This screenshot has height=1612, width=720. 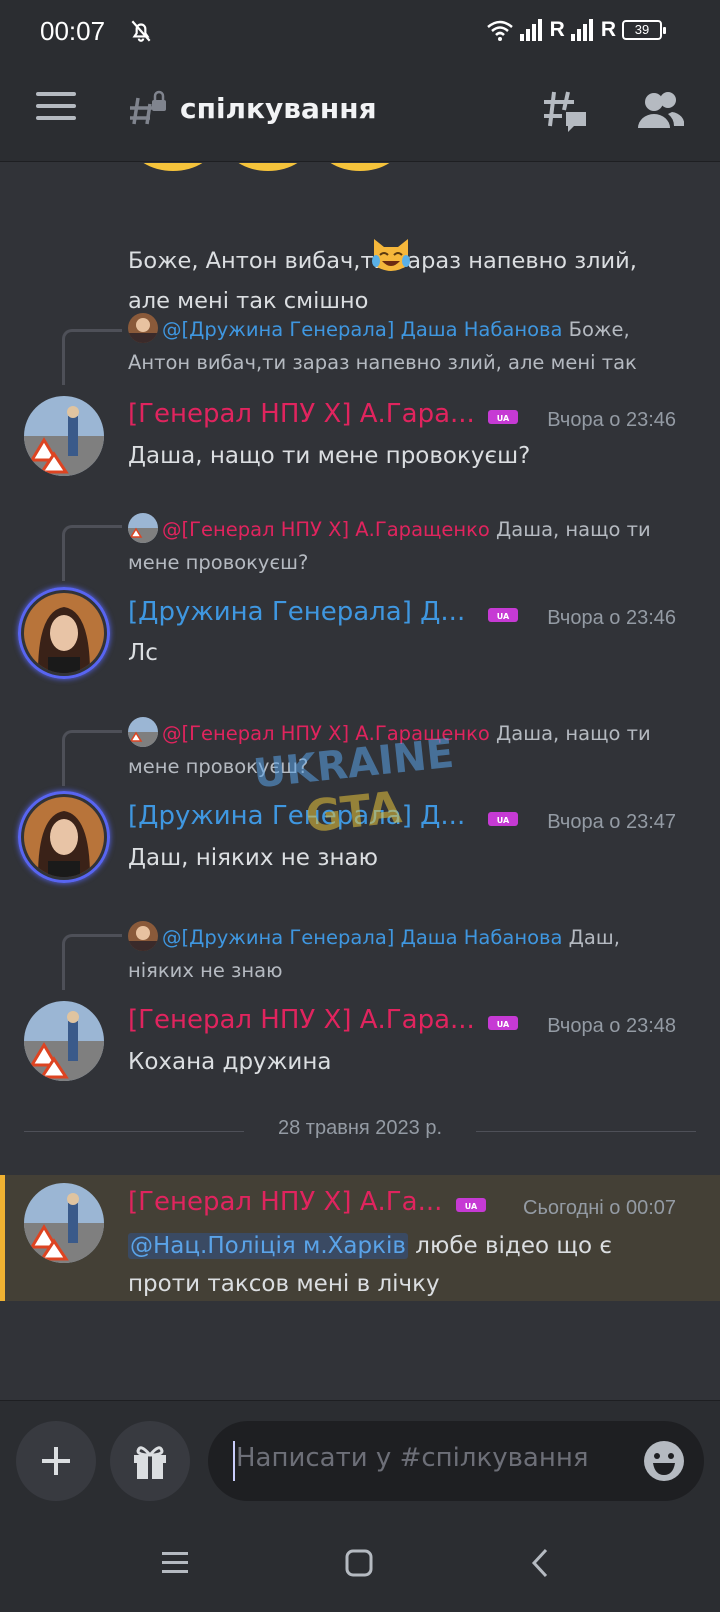 What do you see at coordinates (557, 29) in the screenshot?
I see `signal-label-1: R` at bounding box center [557, 29].